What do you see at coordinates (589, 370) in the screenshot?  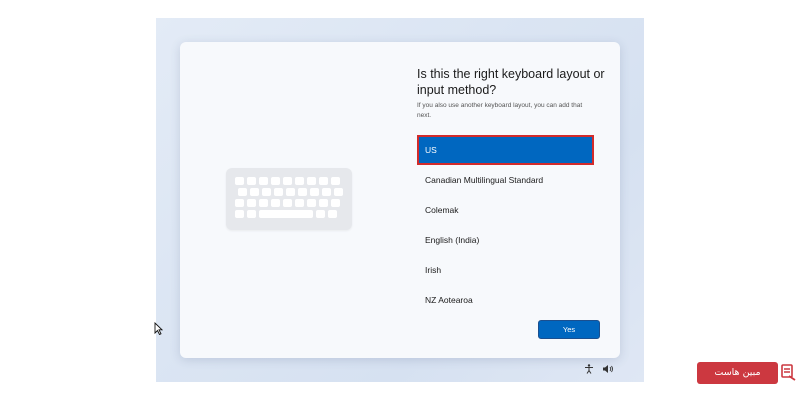 I see `accessibility-icon` at bounding box center [589, 370].